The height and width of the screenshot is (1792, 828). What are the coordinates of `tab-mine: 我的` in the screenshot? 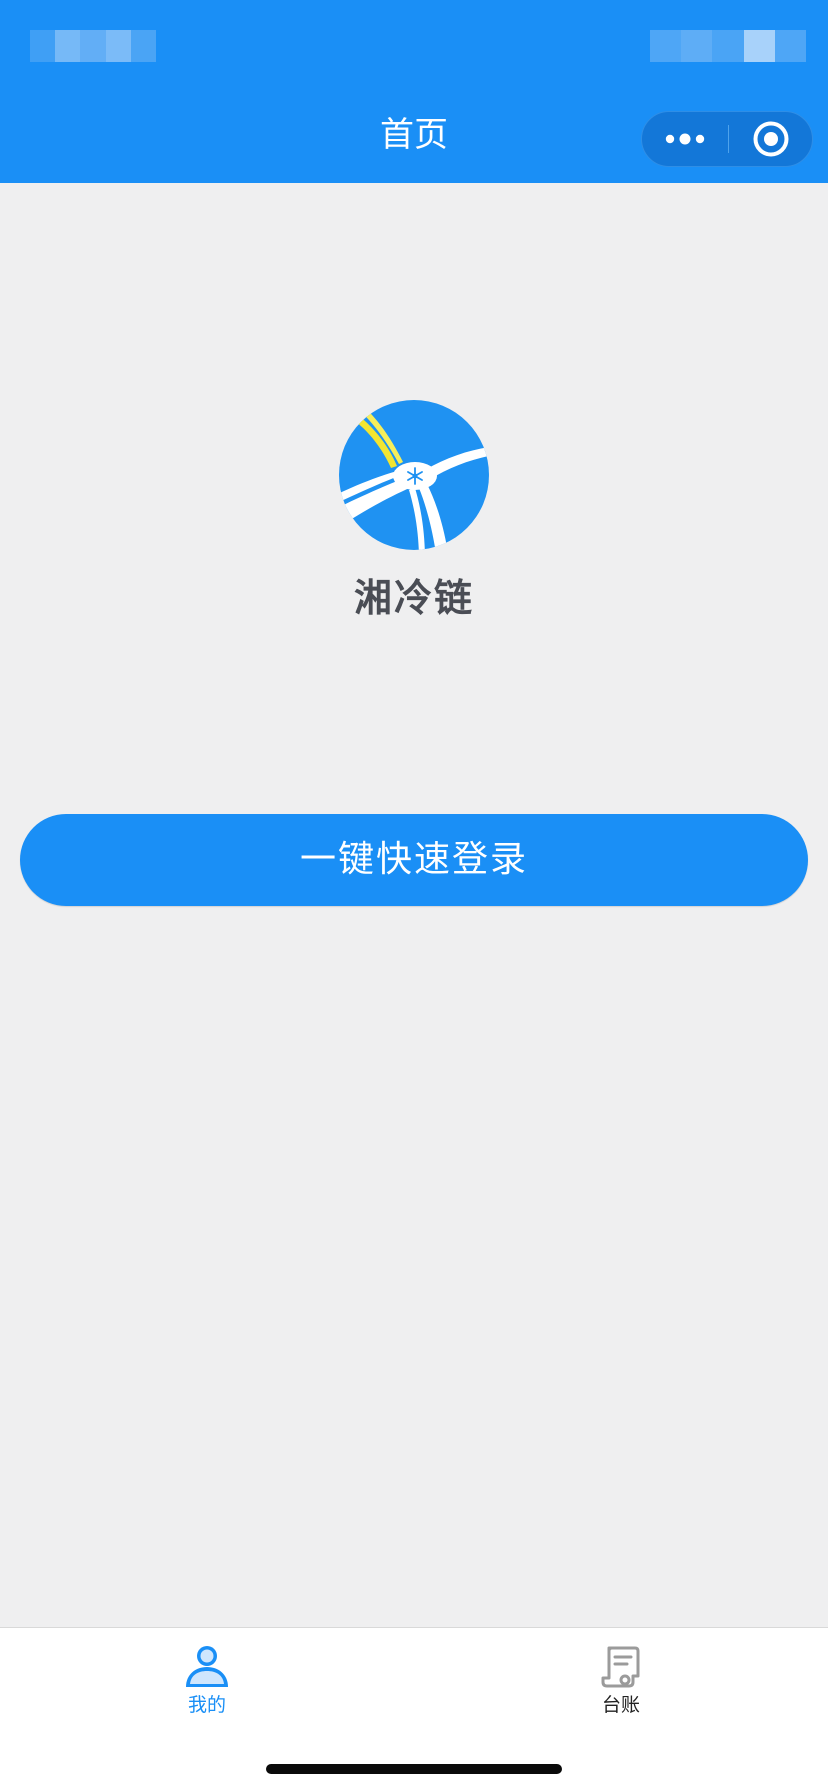 It's located at (207, 1687).